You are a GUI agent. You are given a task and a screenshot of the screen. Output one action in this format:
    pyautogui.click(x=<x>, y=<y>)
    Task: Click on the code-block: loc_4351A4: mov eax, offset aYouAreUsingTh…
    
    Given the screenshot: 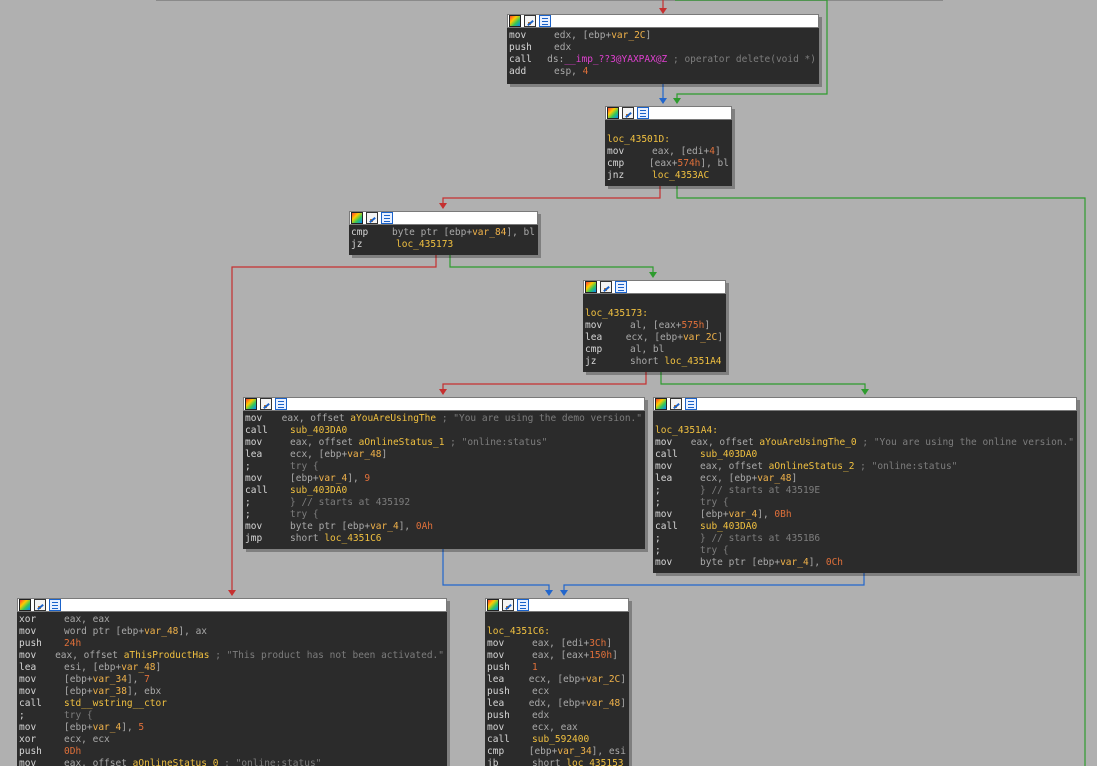 What is the action you would take?
    pyautogui.click(x=865, y=485)
    